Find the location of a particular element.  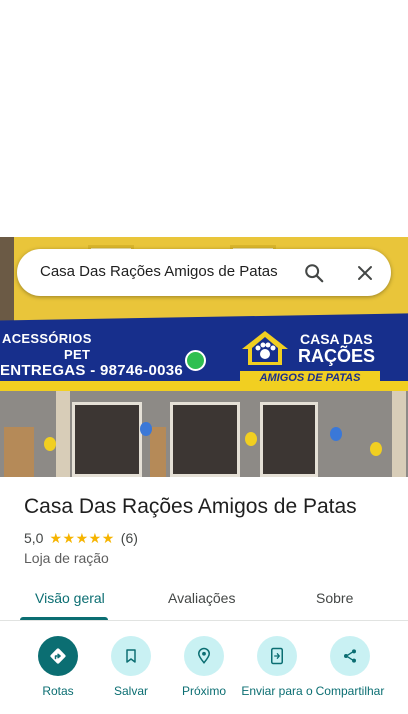

tab-bar: Visão geral Avaliações Sobre is located at coordinates (204, 602).